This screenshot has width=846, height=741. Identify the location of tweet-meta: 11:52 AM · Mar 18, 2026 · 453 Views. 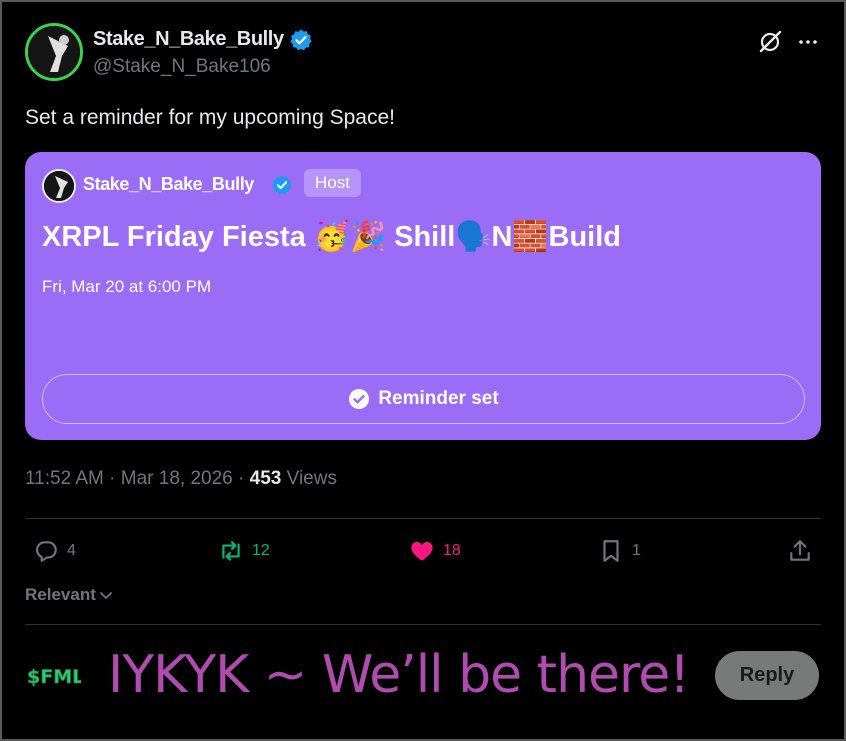
(181, 478).